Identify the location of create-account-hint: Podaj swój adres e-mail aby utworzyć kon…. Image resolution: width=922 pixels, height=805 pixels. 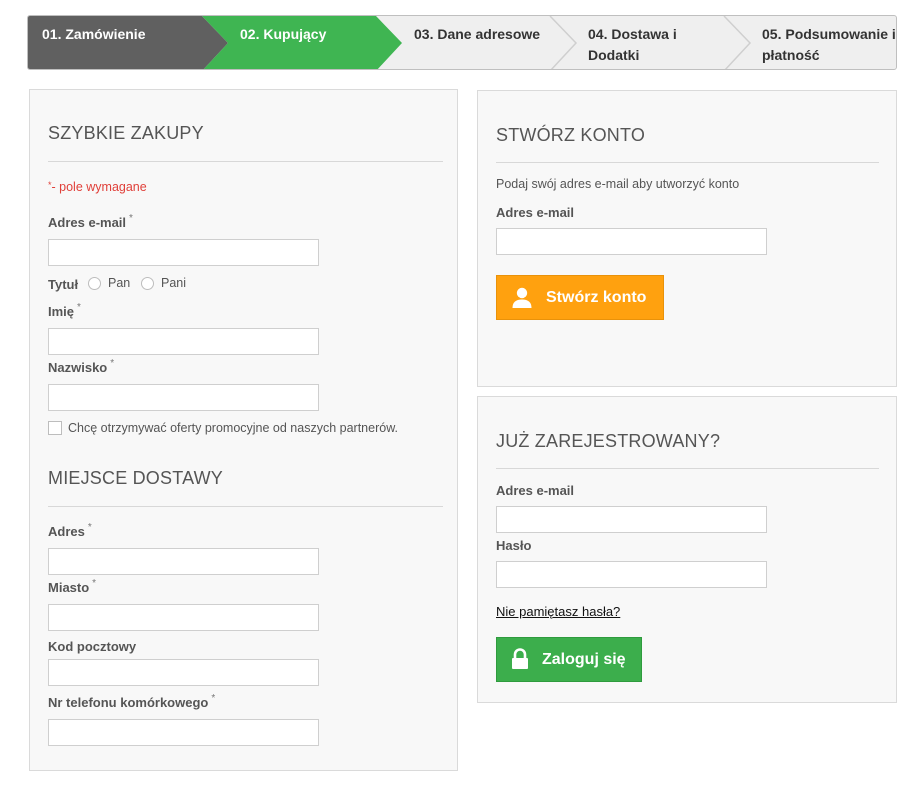
(618, 184).